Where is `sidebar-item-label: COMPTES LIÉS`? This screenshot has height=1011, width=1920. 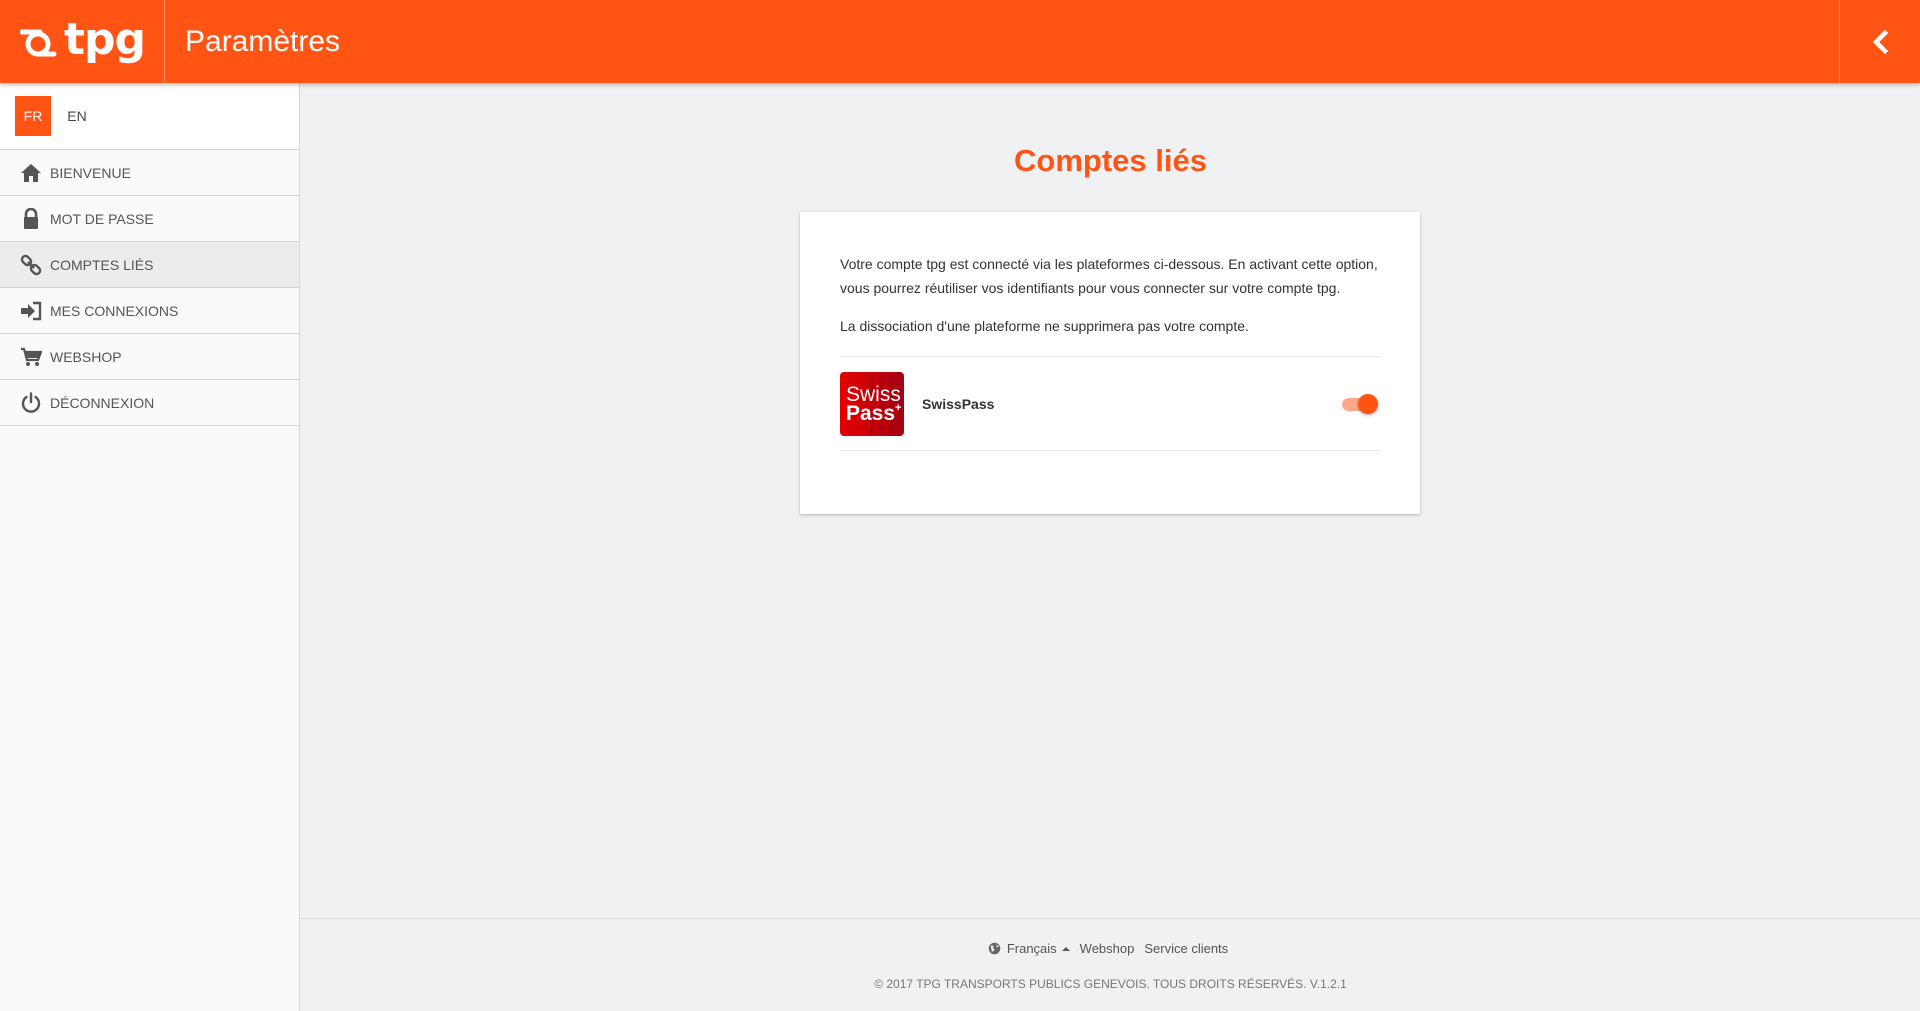 sidebar-item-label: COMPTES LIÉS is located at coordinates (102, 264).